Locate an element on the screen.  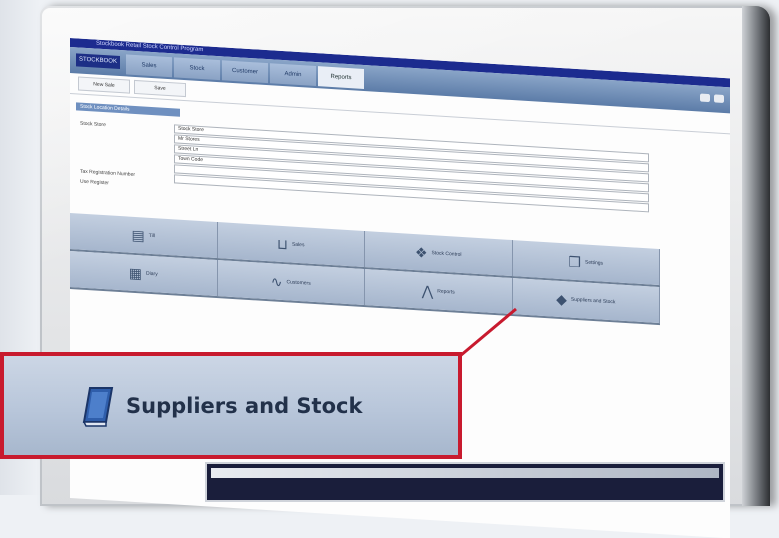
basket-icon: ⊔ is located at coordinates (282, 243).